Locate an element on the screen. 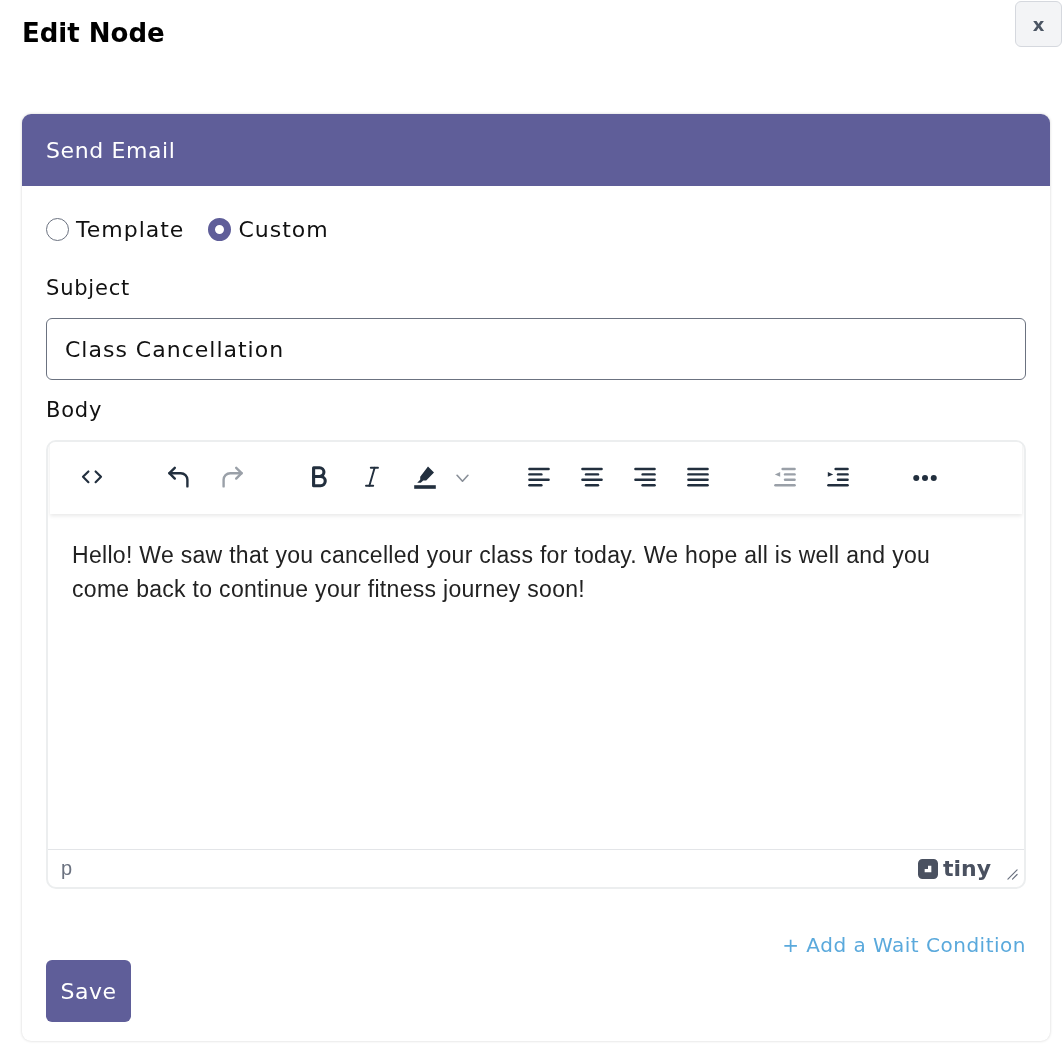  radio-label: Template is located at coordinates (130, 229).